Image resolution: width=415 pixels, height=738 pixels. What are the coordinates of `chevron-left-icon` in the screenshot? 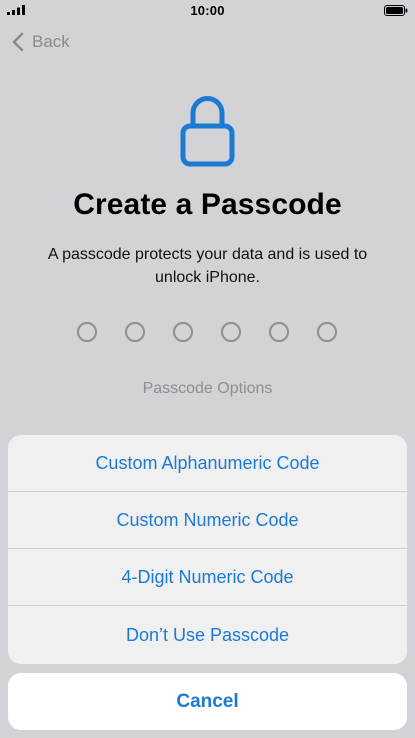 It's located at (18, 42).